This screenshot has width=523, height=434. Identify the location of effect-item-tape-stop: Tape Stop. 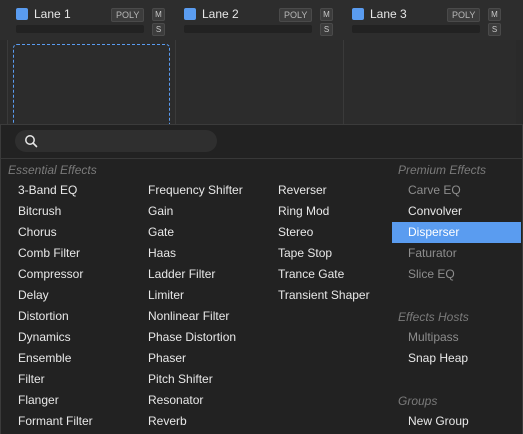
(305, 253).